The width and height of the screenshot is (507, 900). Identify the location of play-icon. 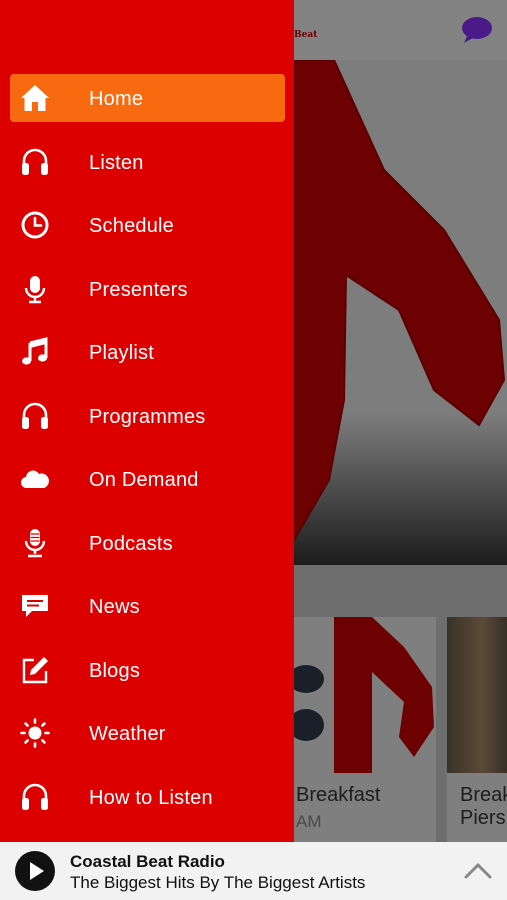
(37, 871).